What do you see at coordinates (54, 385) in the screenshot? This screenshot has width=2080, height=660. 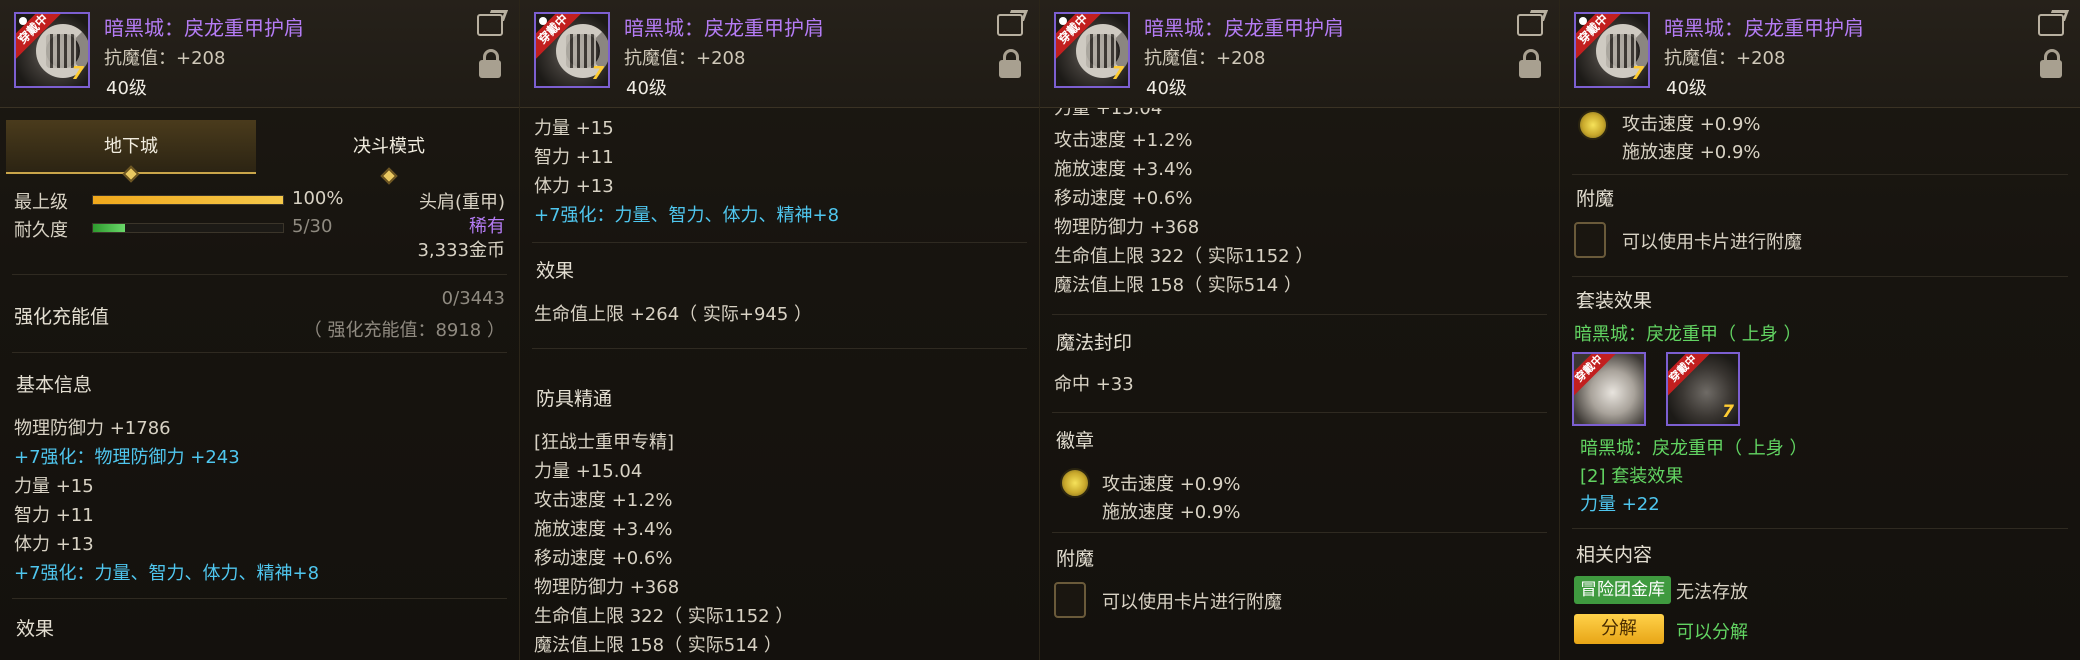 I see `basic-info-title: 基本信息` at bounding box center [54, 385].